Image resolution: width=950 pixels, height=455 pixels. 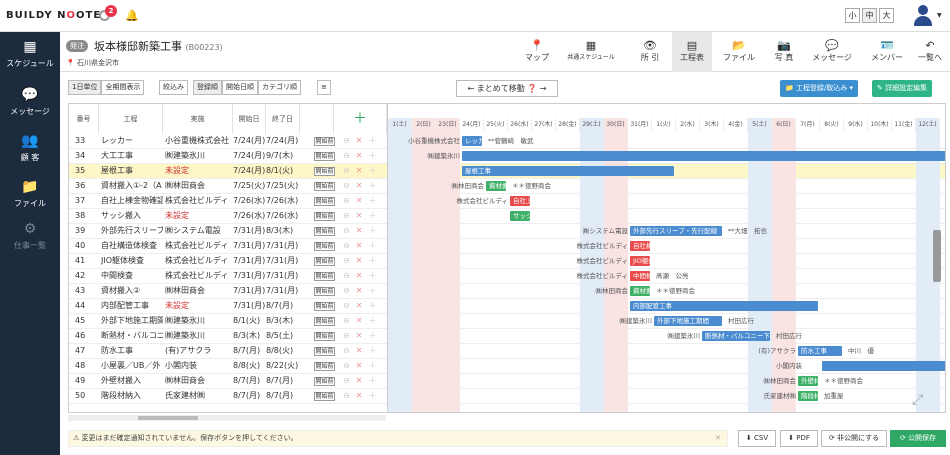 I want to click on gantt-bar: 外部下地施工期間, so click(x=688, y=321).